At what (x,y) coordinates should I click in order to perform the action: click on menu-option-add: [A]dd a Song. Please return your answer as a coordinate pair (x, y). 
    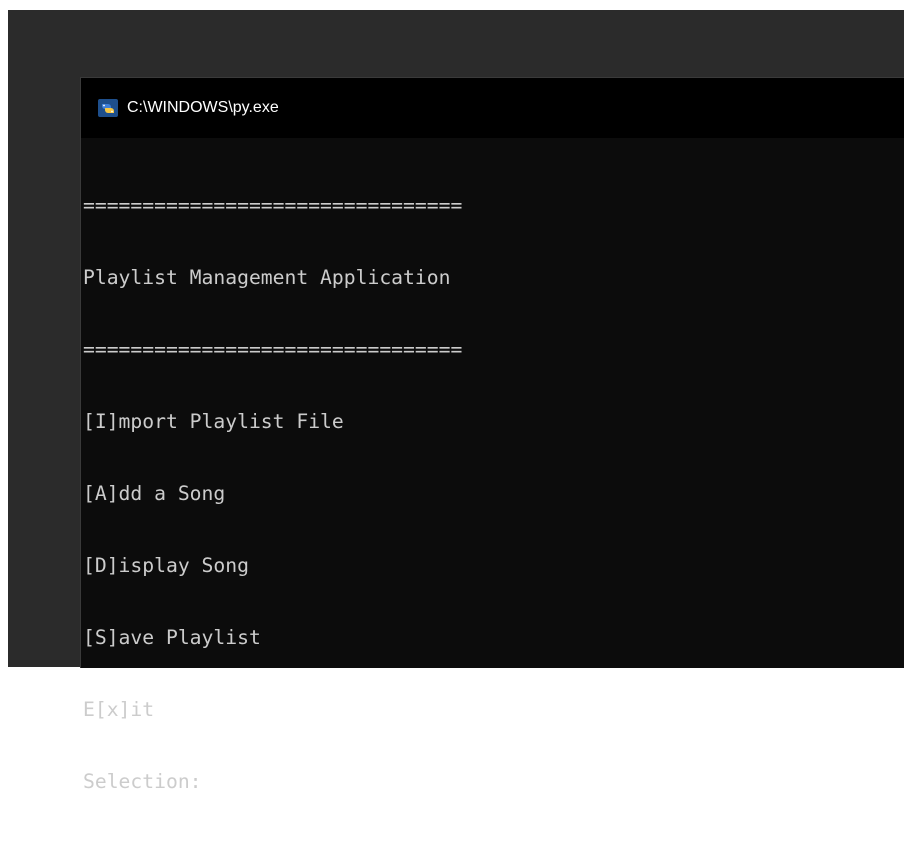
    Looking at the image, I should click on (154, 493).